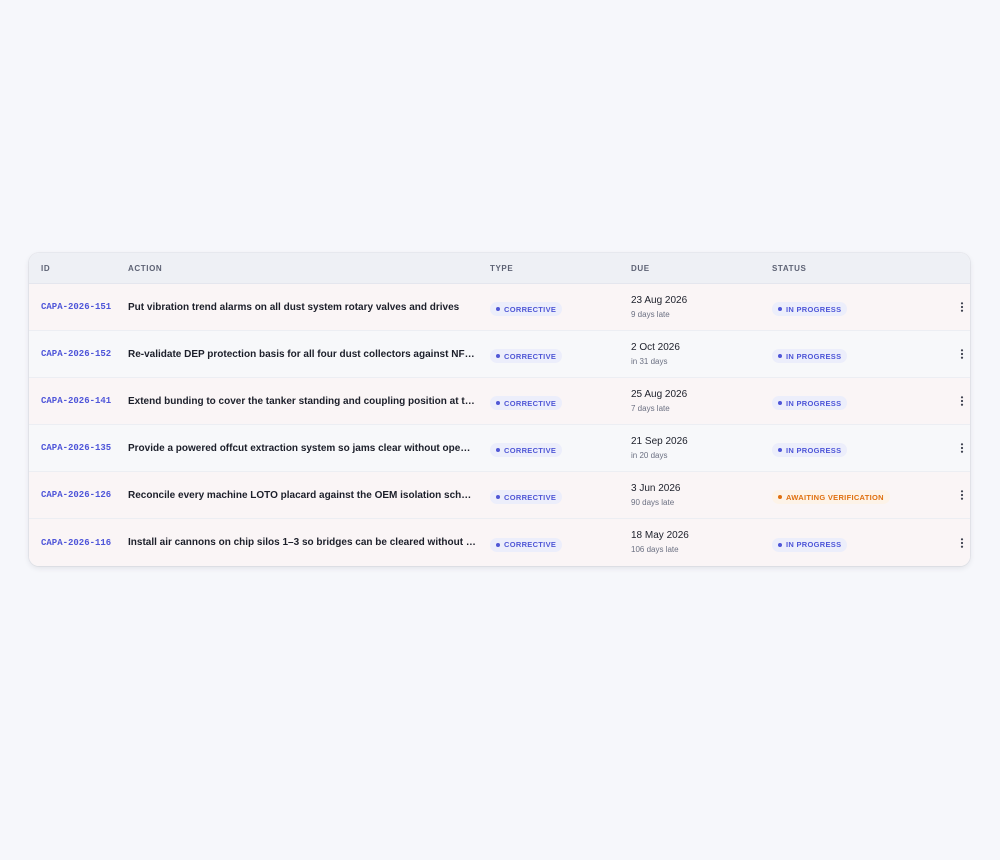 The height and width of the screenshot is (860, 1000). What do you see at coordinates (655, 347) in the screenshot?
I see `due-date: 2 Oct 2026` at bounding box center [655, 347].